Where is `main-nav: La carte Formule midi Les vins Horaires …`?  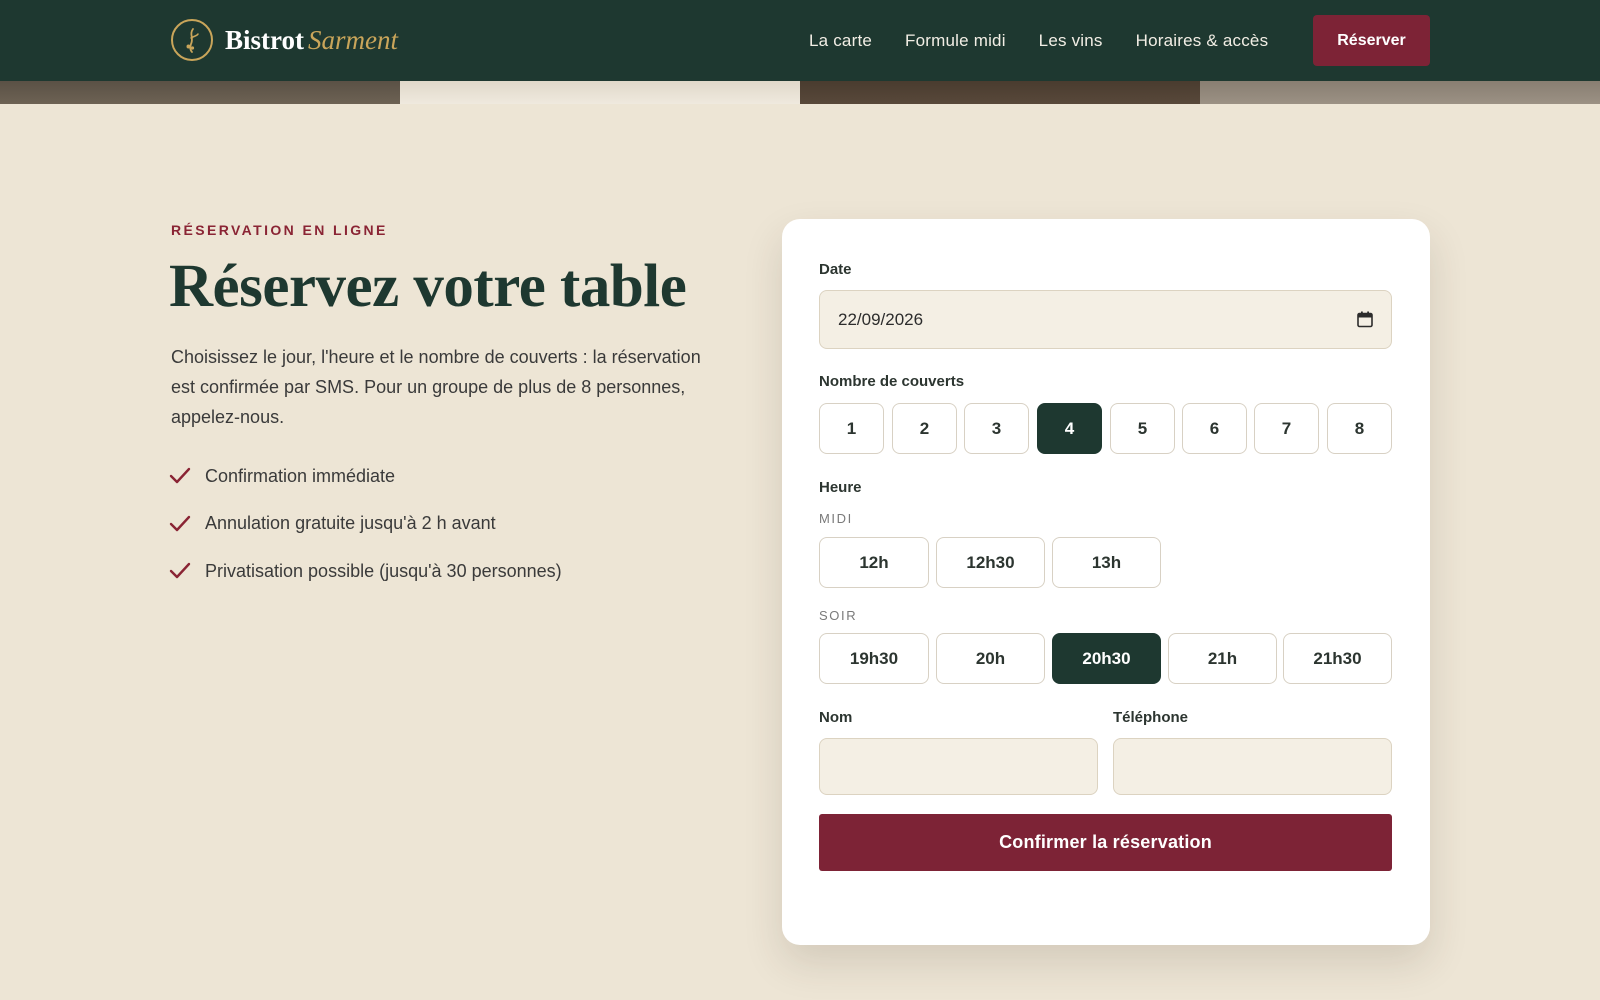
main-nav: La carte Formule midi Les vins Horaires … is located at coordinates (1055, 40).